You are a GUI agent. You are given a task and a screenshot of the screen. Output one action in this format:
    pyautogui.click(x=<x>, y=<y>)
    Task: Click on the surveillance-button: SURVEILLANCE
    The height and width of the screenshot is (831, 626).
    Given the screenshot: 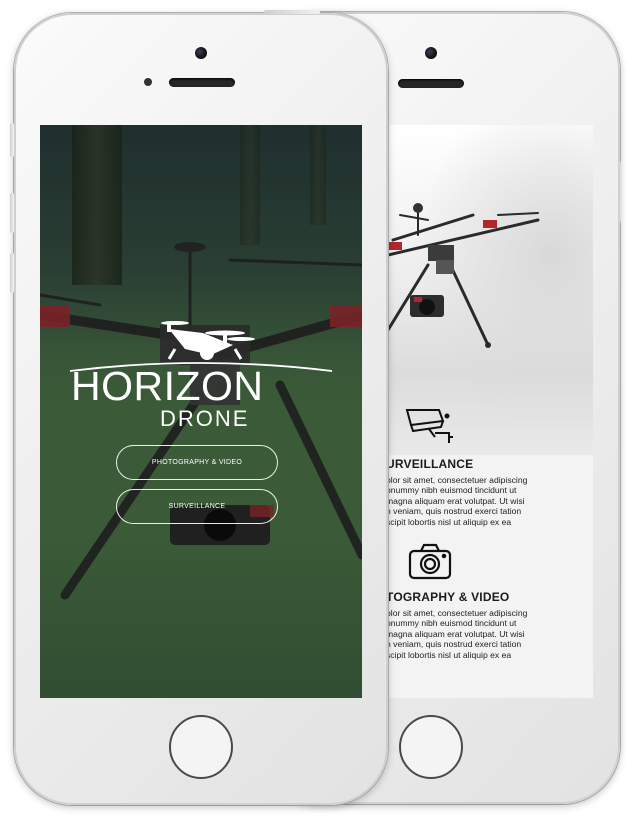 What is the action you would take?
    pyautogui.click(x=197, y=506)
    